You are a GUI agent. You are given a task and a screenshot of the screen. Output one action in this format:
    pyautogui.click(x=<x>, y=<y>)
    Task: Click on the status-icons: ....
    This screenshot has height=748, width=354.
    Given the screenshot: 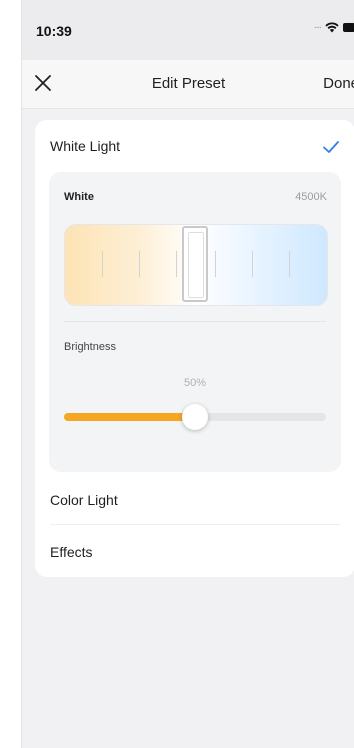 What is the action you would take?
    pyautogui.click(x=333, y=26)
    